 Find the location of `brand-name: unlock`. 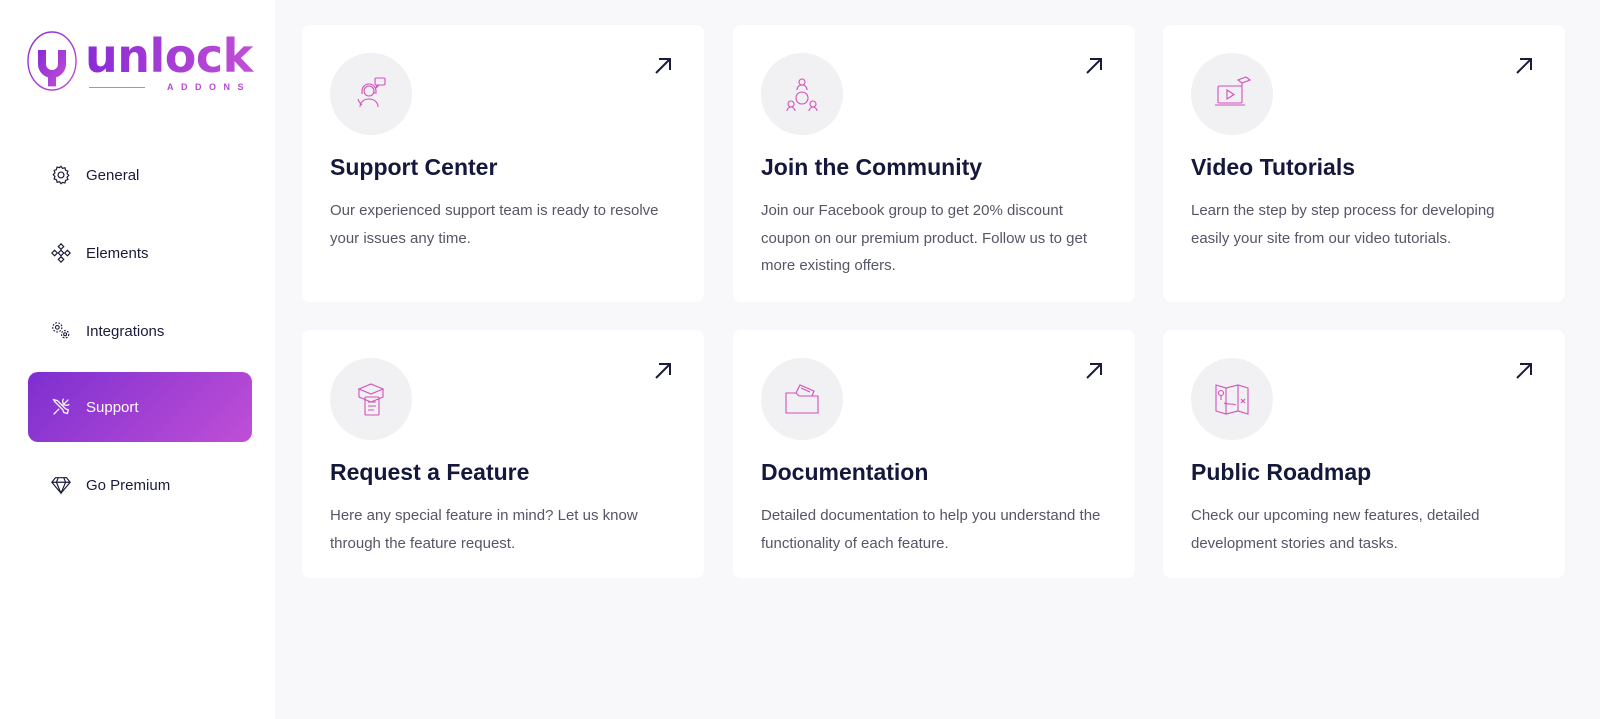

brand-name: unlock is located at coordinates (170, 56).